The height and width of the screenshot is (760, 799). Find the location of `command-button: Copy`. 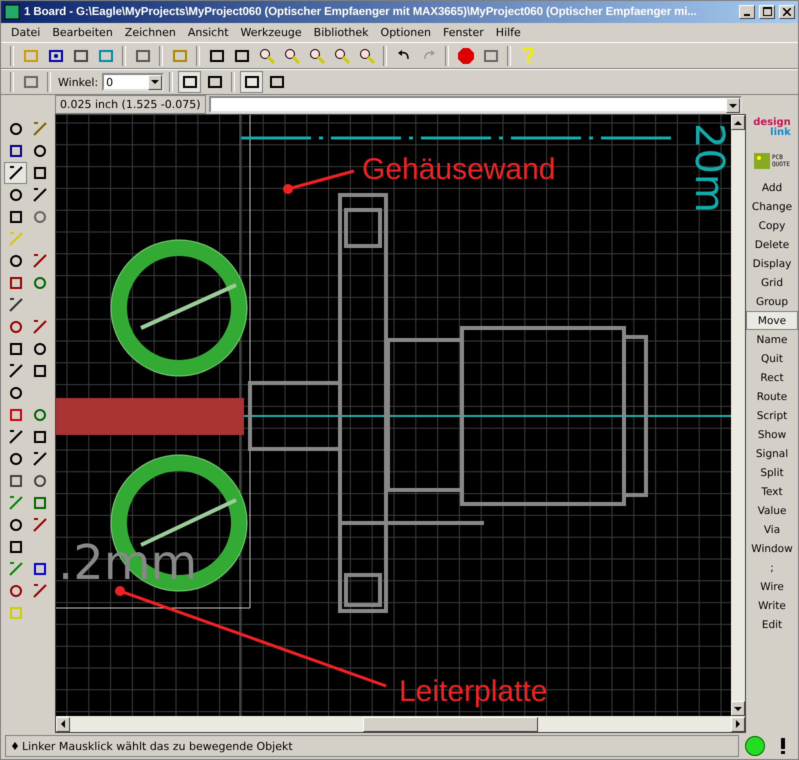

command-button: Copy is located at coordinates (772, 226).